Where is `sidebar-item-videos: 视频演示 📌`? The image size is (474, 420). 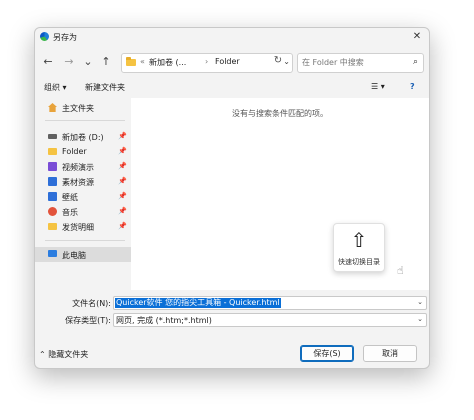
sidebar-item-videos: 视频演示 📌 is located at coordinates (83, 166).